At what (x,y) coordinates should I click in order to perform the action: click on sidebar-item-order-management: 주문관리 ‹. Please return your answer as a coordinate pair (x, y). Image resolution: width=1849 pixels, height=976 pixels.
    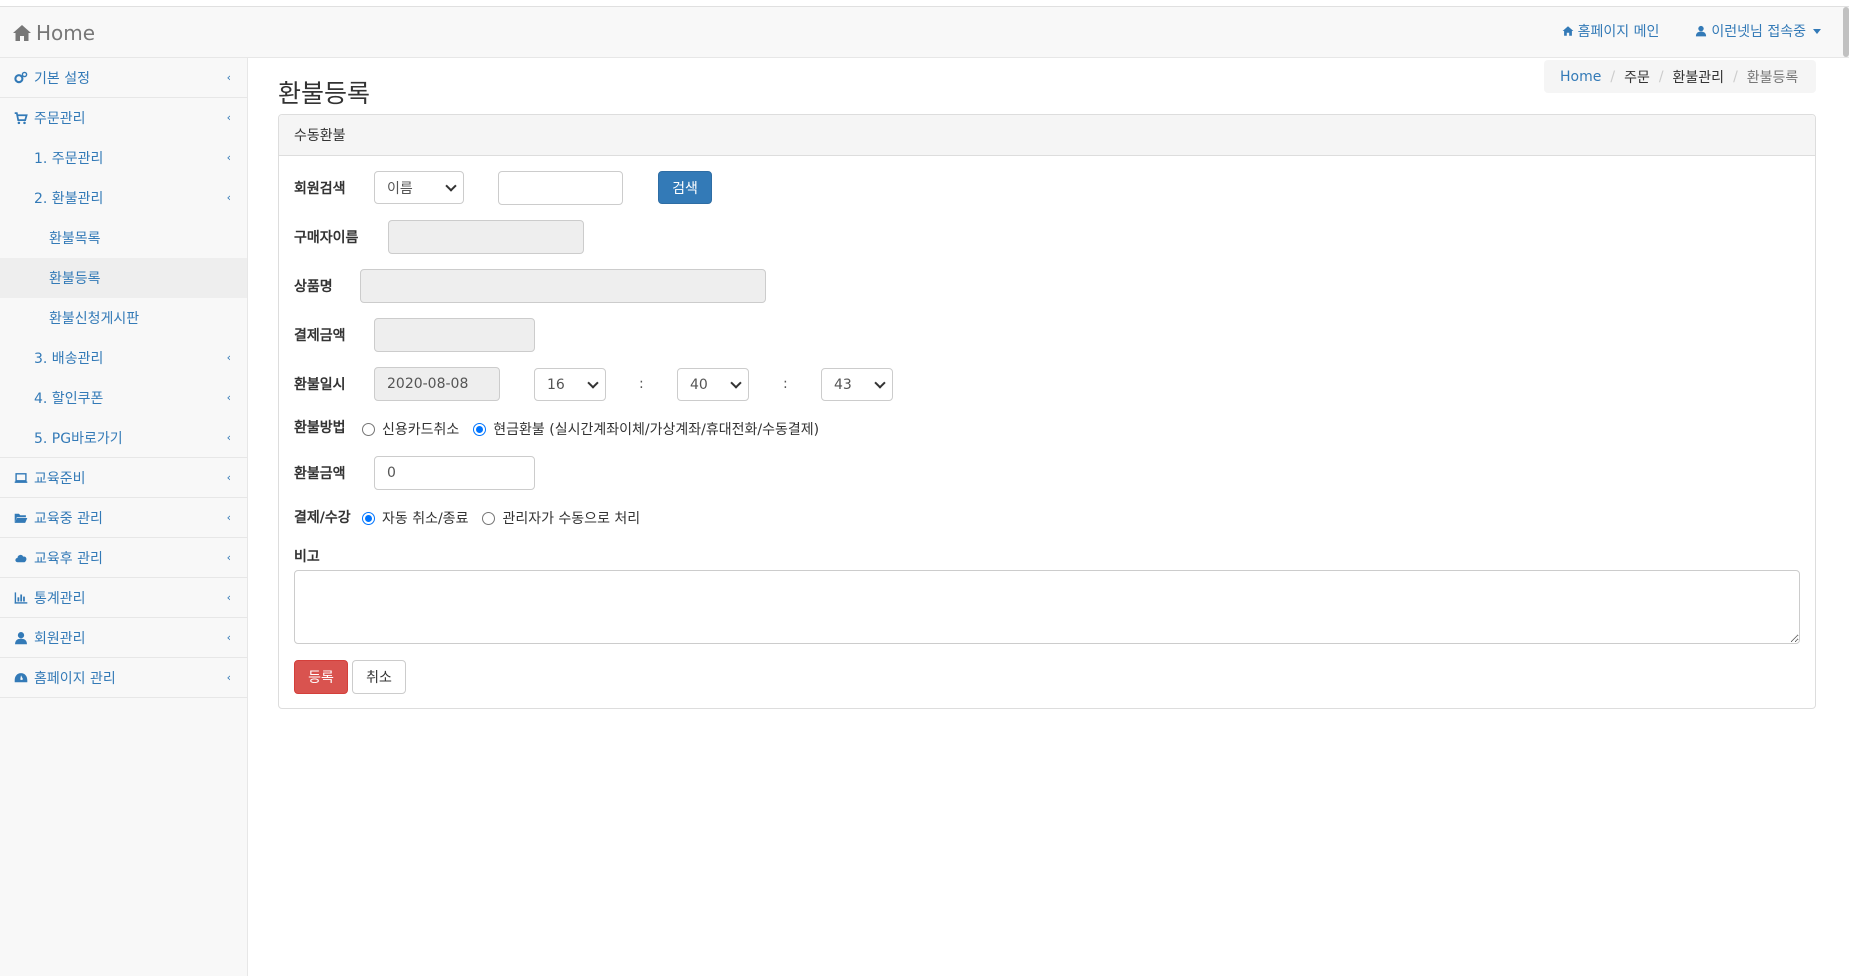
    Looking at the image, I should click on (123, 118).